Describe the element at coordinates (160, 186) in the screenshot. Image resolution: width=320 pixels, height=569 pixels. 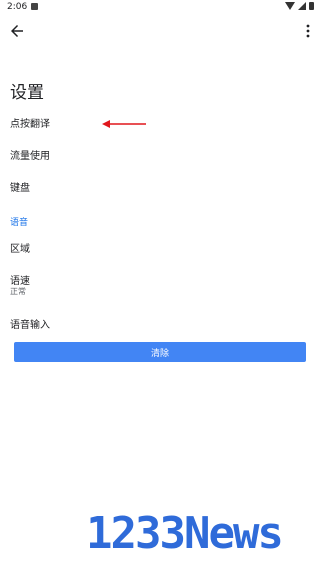
I see `setting-keyboard: 键盘` at that location.